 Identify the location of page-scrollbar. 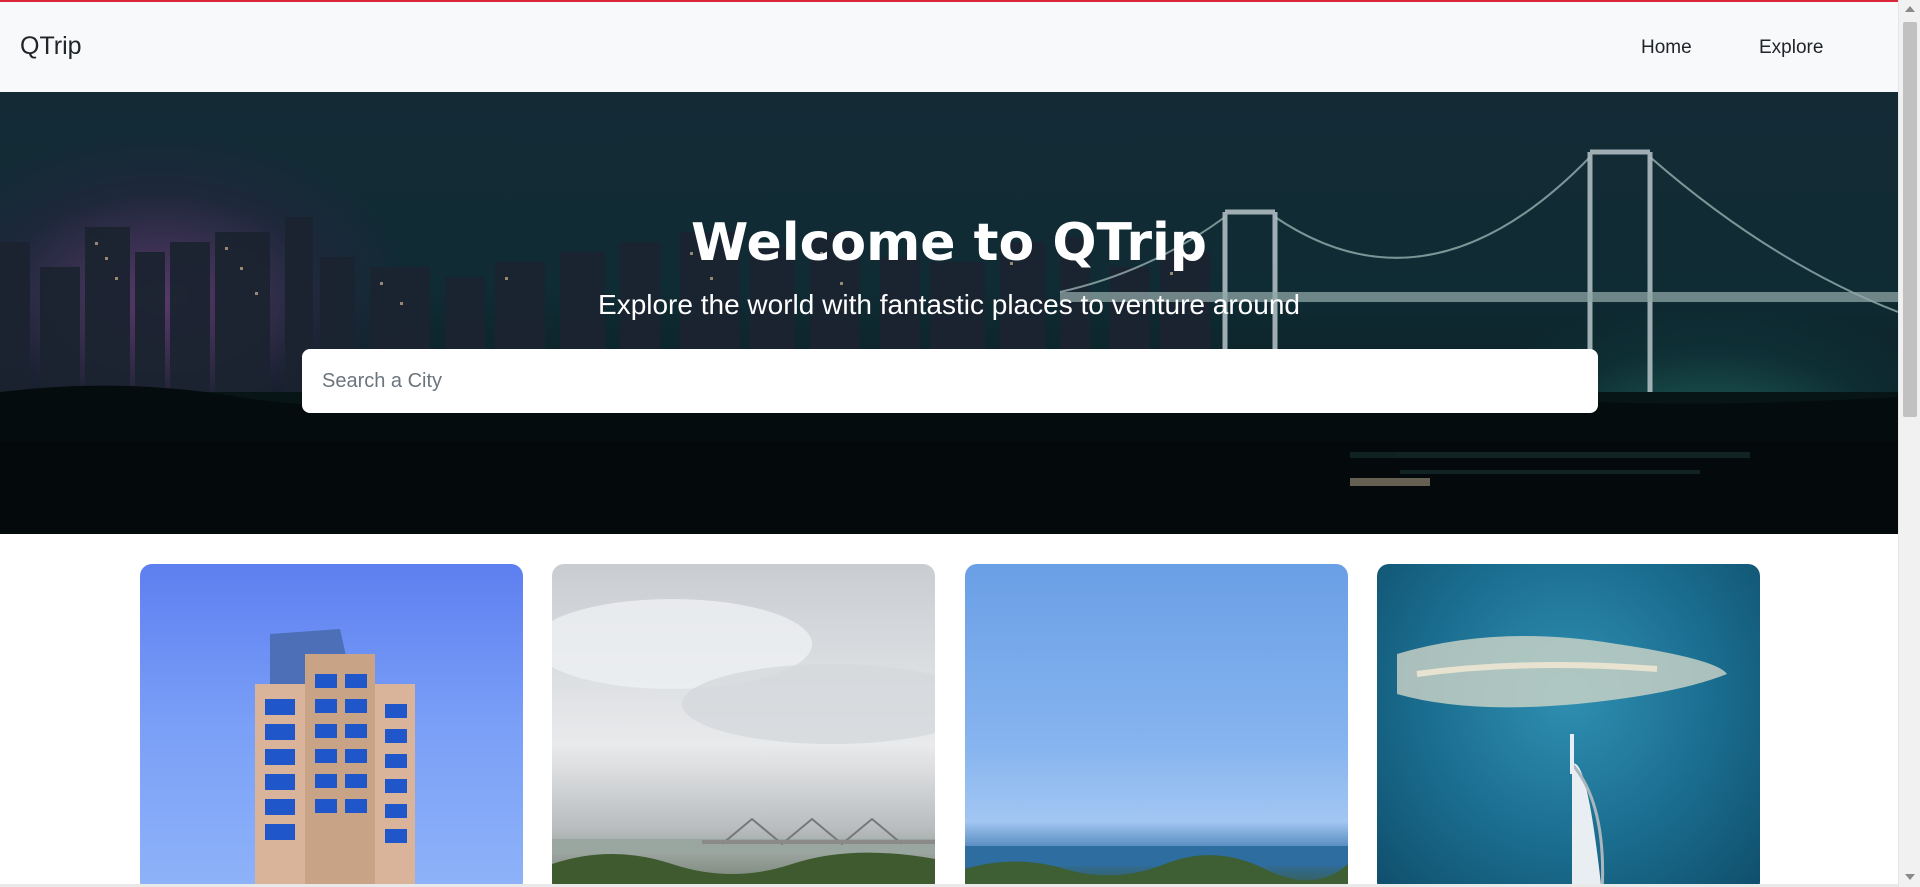
(1909, 443).